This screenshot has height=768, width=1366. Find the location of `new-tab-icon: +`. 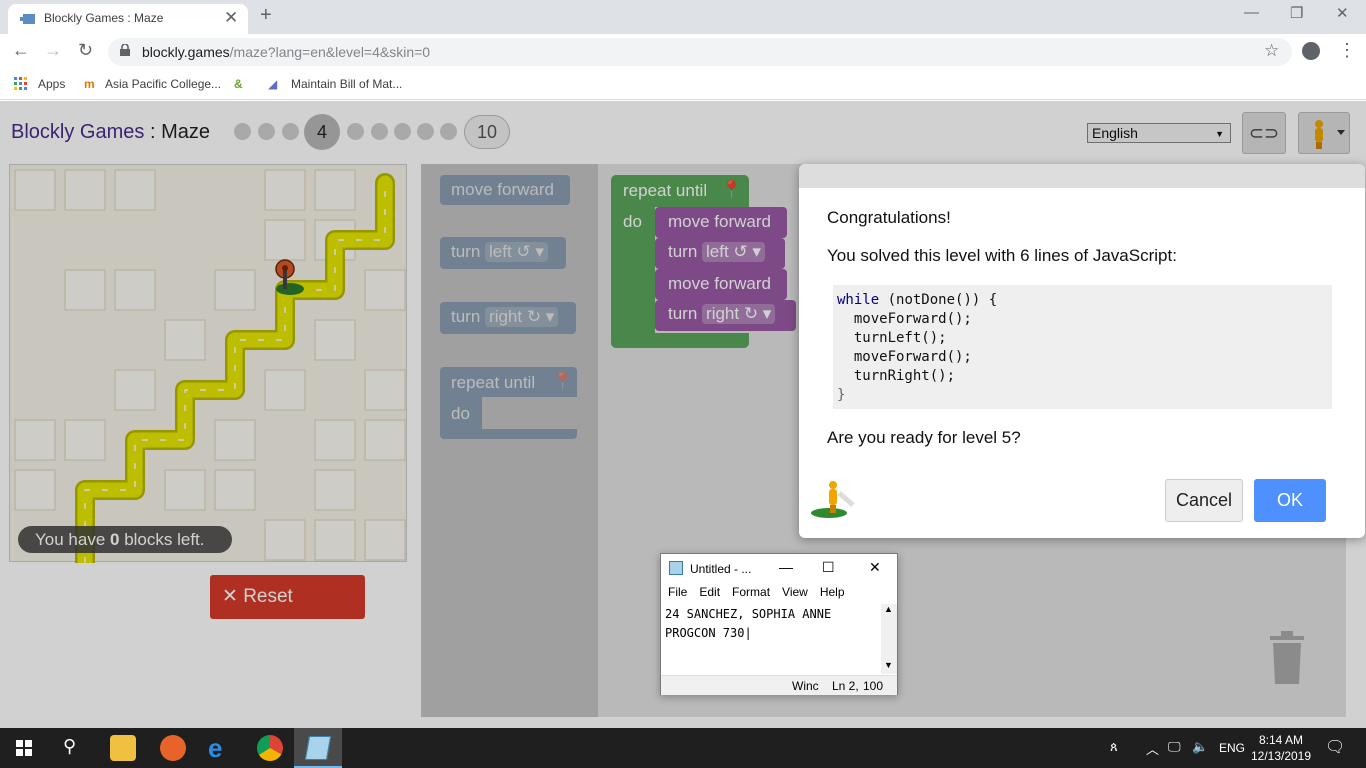

new-tab-icon: + is located at coordinates (266, 15).